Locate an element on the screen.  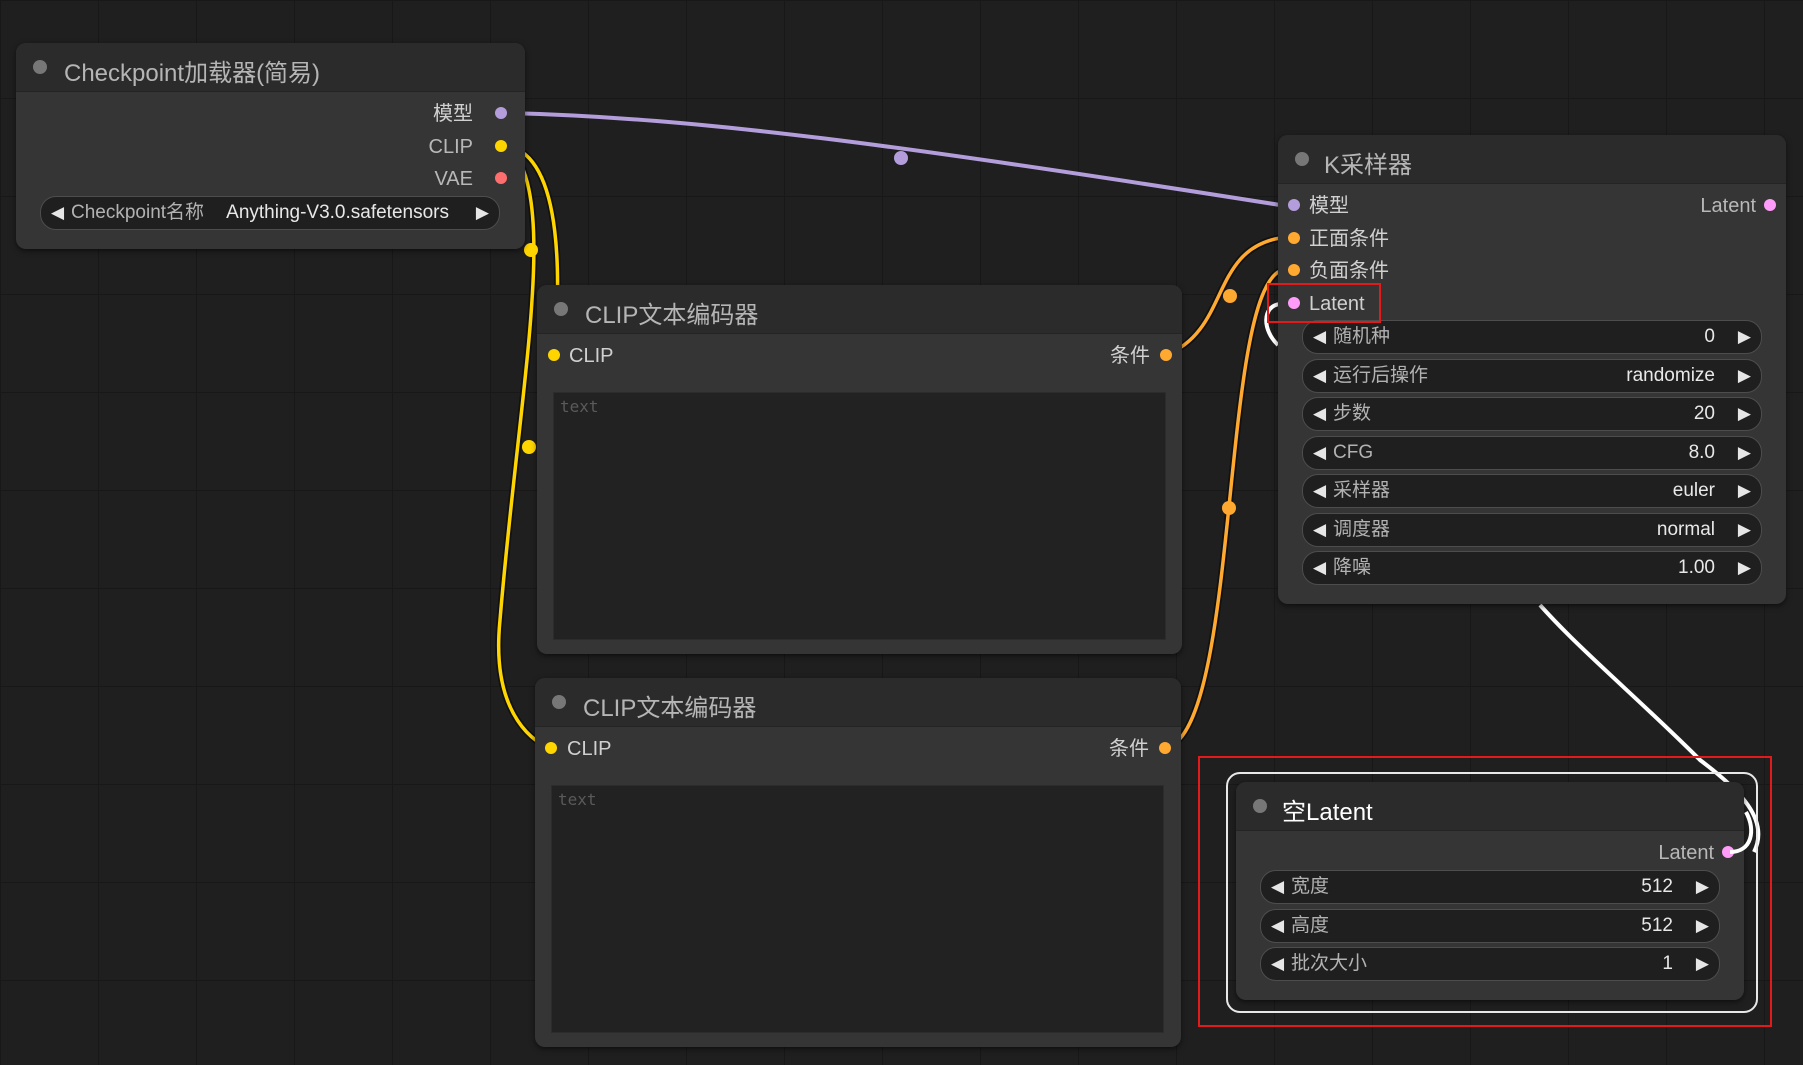
wire-negative-conditioning is located at coordinates (1223, 509).